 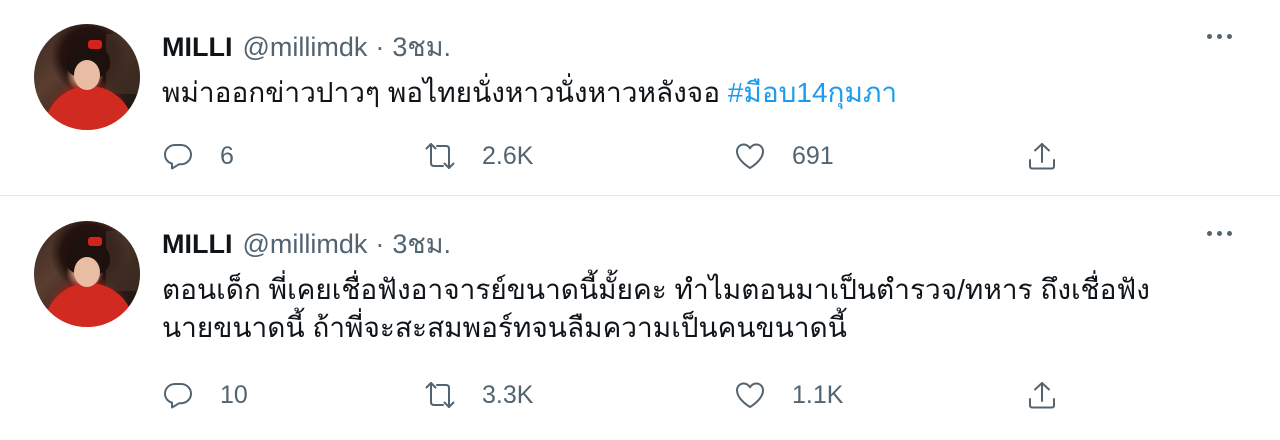 I want to click on like-count: 1.1K, so click(x=818, y=394).